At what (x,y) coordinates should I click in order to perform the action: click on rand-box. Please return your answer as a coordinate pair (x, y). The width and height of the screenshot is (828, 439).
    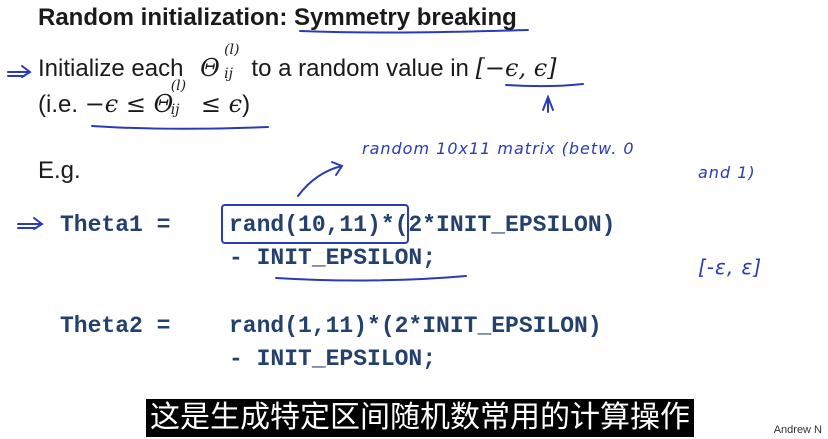
    Looking at the image, I should click on (315, 224).